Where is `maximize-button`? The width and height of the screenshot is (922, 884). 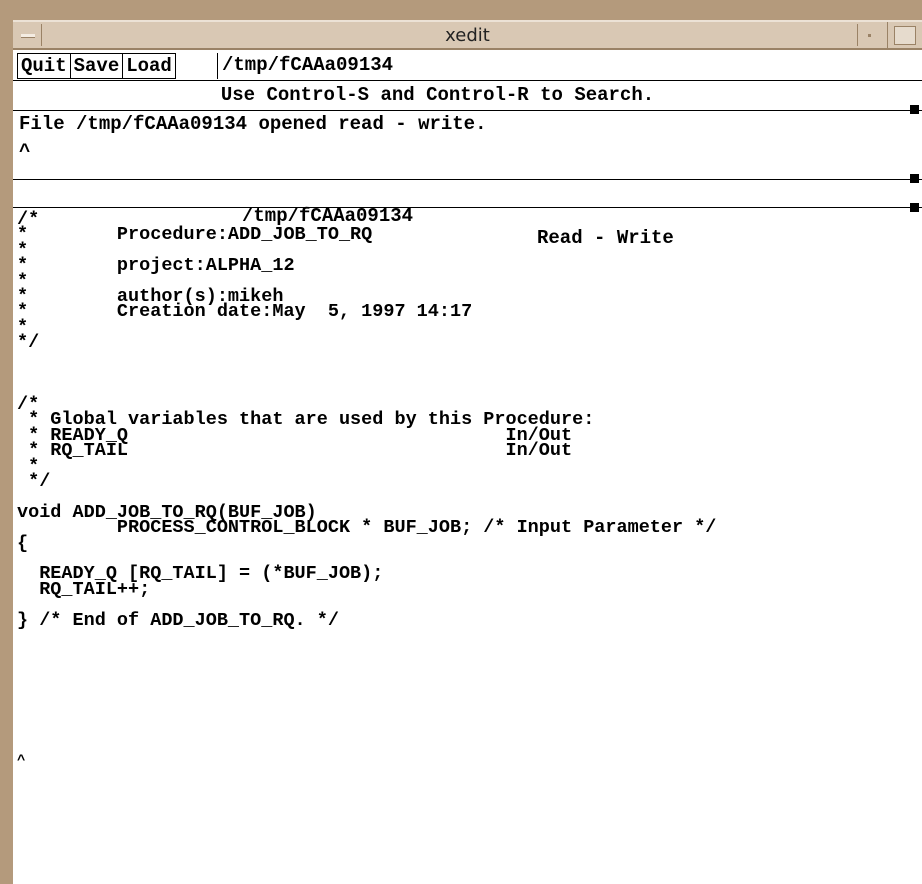
maximize-button is located at coordinates (904, 36).